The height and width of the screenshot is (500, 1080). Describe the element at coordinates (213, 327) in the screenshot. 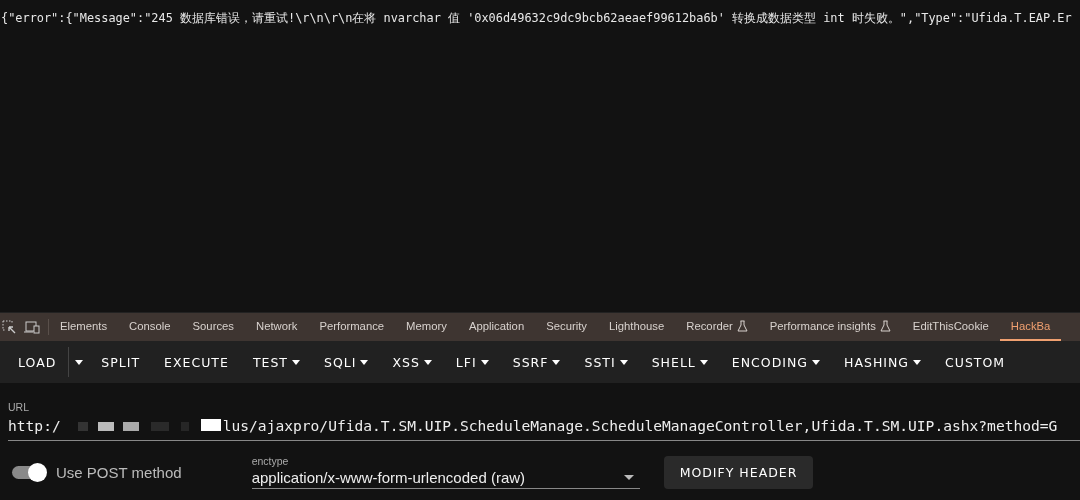

I see `devtools-tab: Sources` at that location.